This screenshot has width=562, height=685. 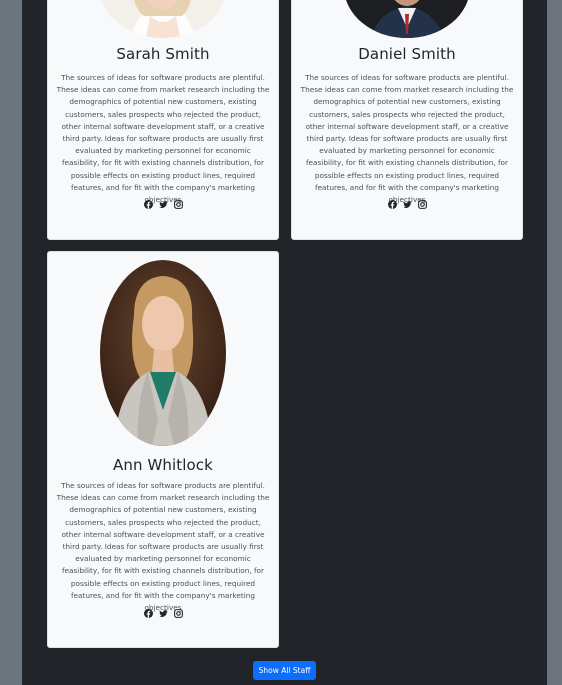 I want to click on staff-name: Ann Whitlock, so click(x=163, y=465).